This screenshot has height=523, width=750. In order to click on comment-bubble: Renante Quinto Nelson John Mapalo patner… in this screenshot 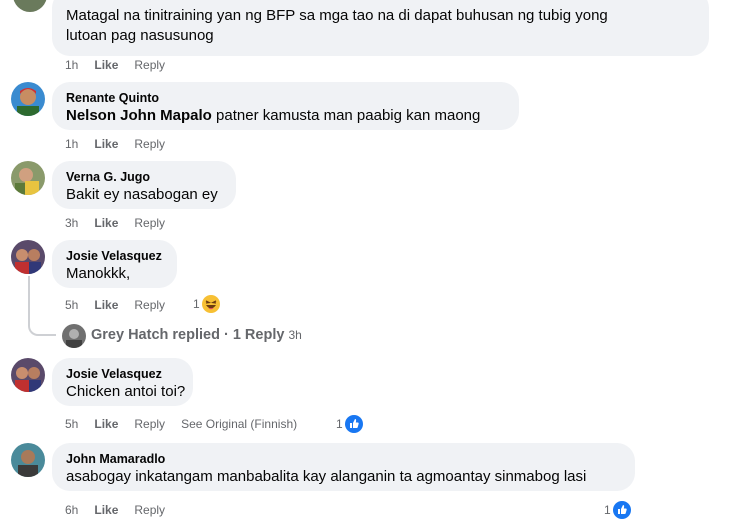, I will do `click(285, 106)`.